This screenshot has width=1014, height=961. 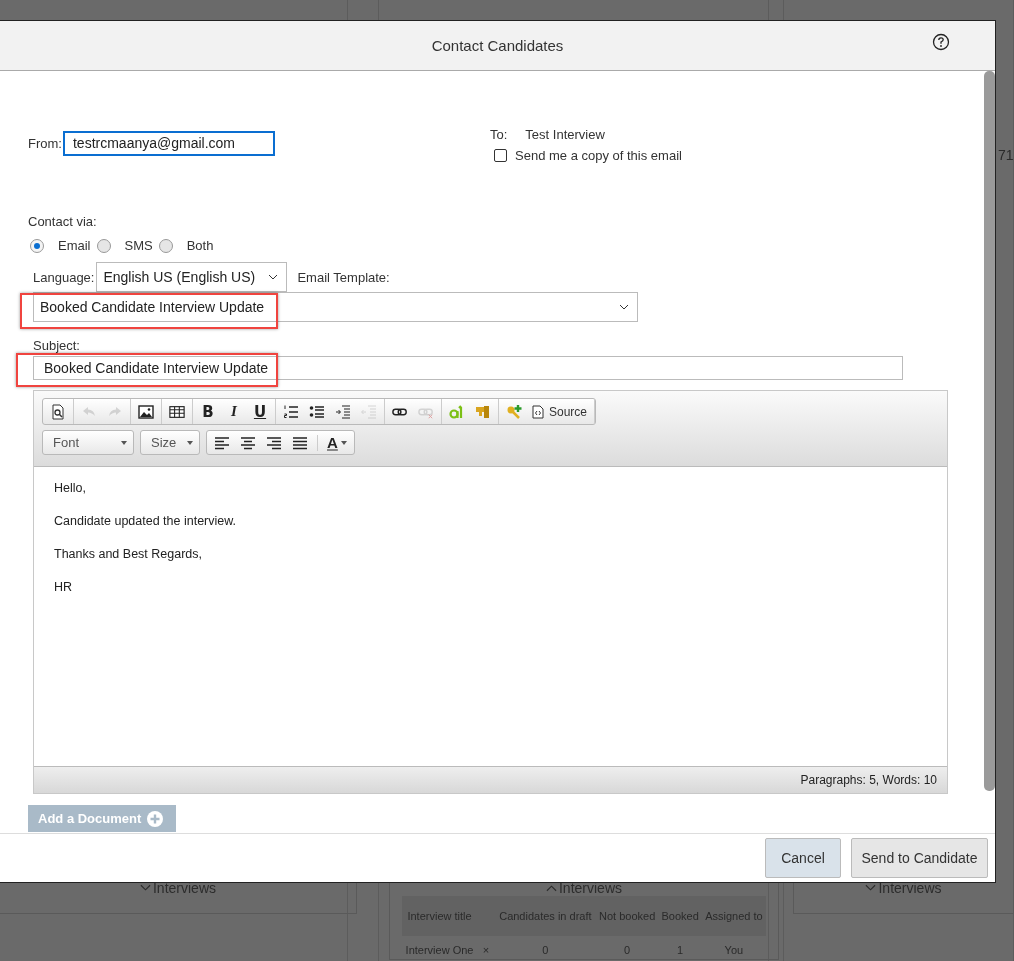 I want to click on column-header: Interview title, so click(x=440, y=916).